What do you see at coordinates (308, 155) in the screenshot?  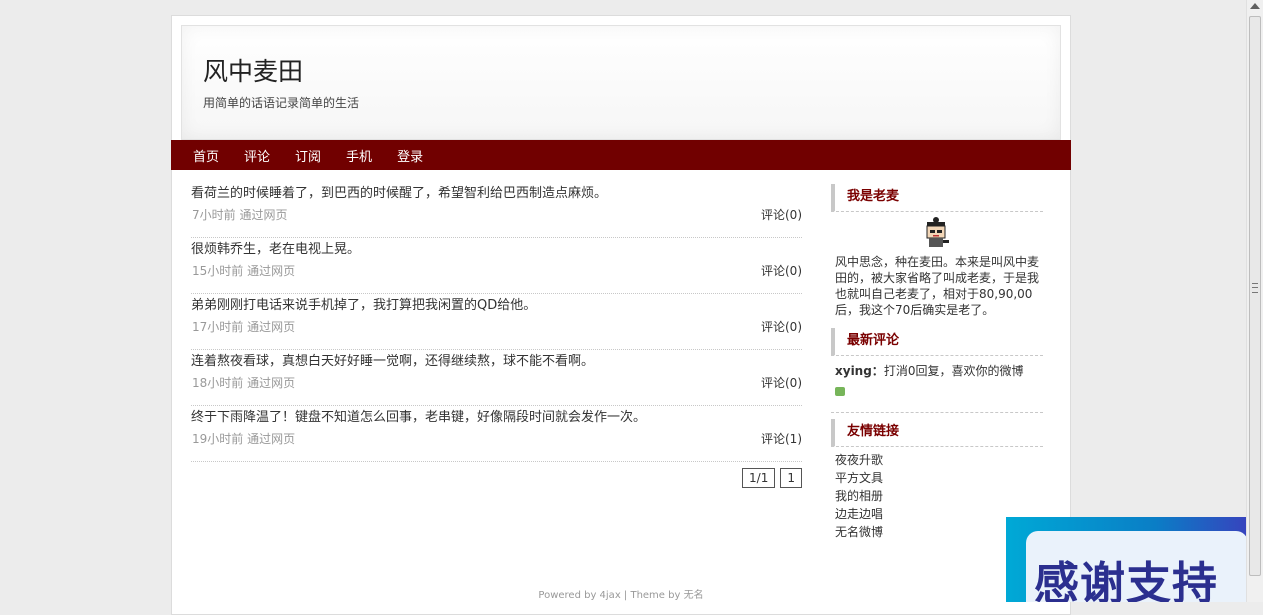 I see `nav-subscribe: 订阅` at bounding box center [308, 155].